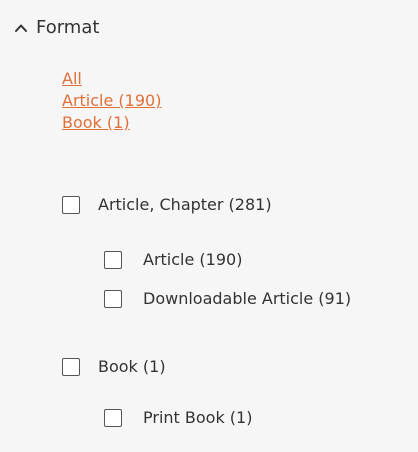 This screenshot has height=452, width=418. I want to click on option-label: Print Book (1), so click(198, 417).